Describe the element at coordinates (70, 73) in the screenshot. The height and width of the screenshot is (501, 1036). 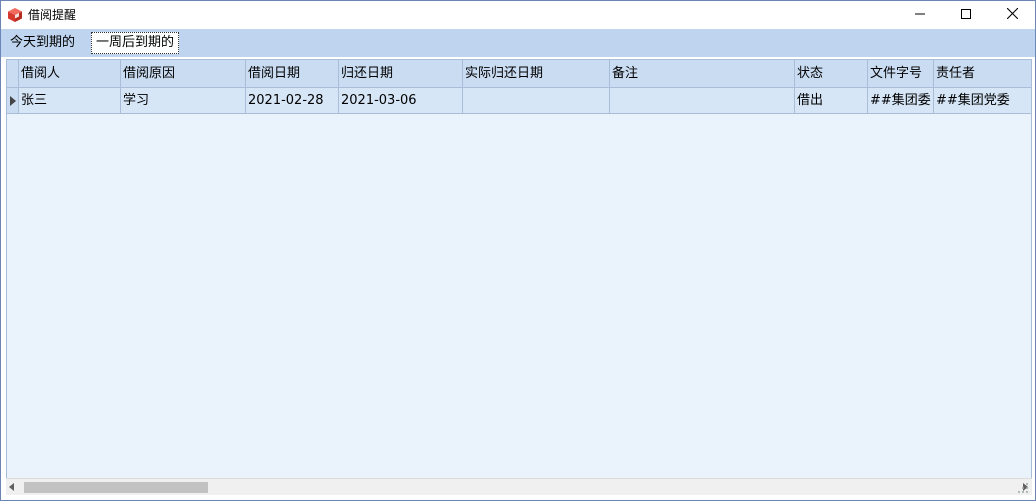
I see `column-header-borrower: 借阅人` at that location.